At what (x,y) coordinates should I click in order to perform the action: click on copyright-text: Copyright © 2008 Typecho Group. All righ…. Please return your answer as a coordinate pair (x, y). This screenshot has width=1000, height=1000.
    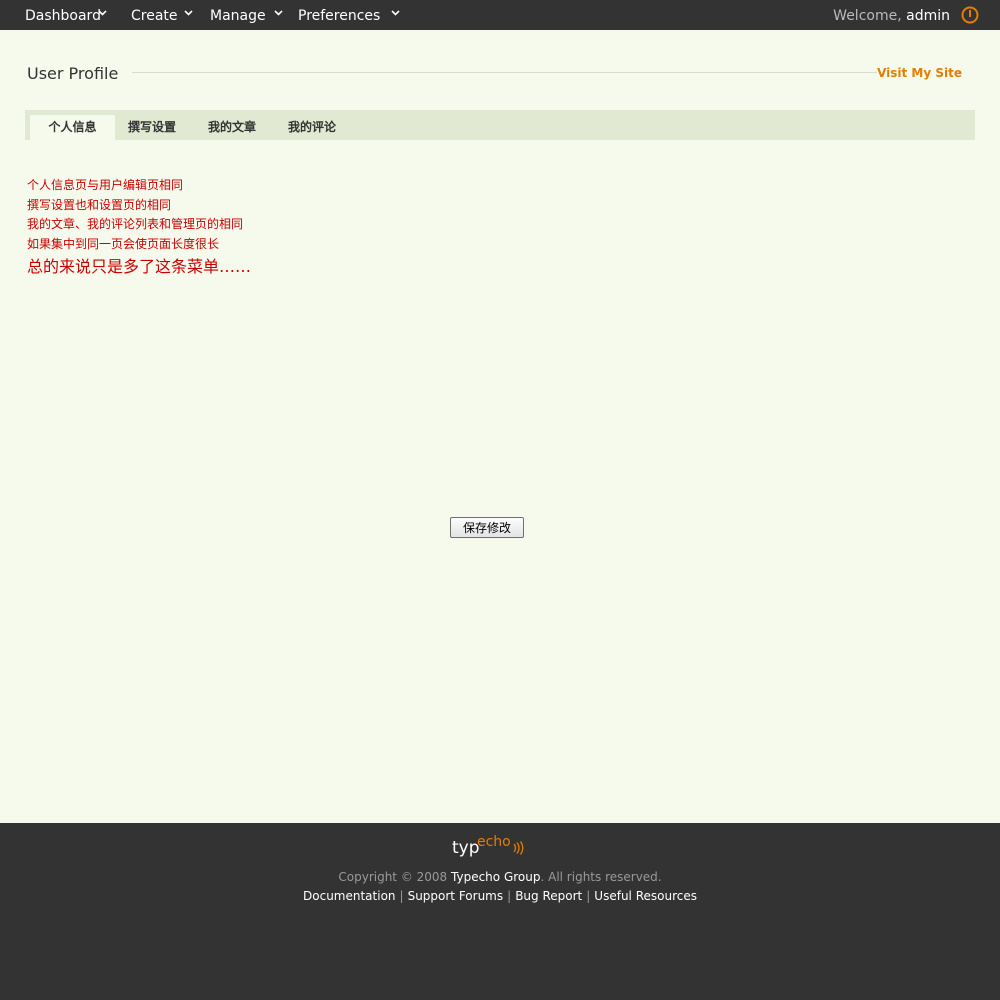
    Looking at the image, I should click on (500, 877).